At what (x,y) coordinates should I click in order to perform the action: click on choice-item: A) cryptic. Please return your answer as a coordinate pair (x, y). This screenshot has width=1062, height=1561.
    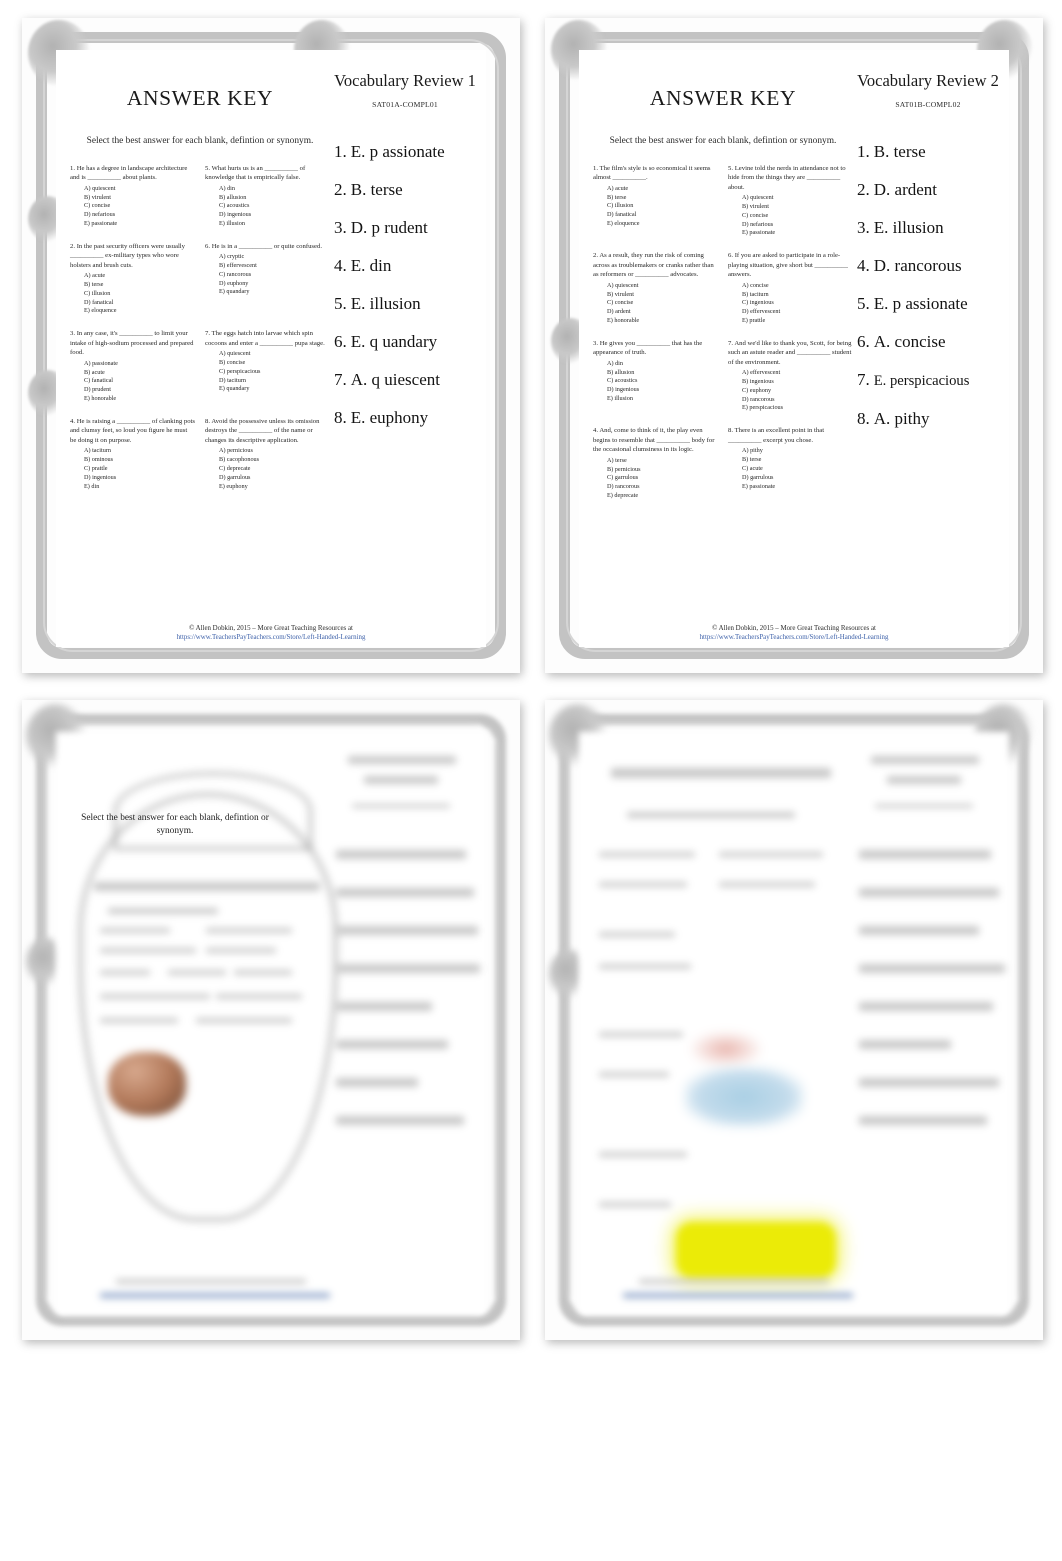
    Looking at the image, I should click on (274, 257).